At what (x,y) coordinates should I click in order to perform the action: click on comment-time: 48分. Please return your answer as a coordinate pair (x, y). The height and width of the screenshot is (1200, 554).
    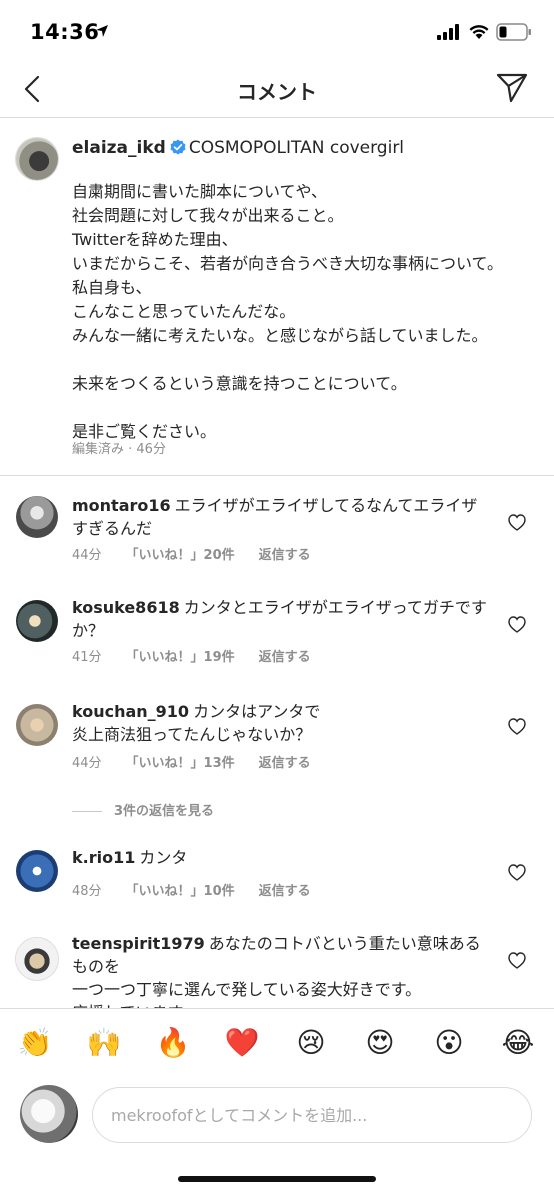
    Looking at the image, I should click on (87, 891).